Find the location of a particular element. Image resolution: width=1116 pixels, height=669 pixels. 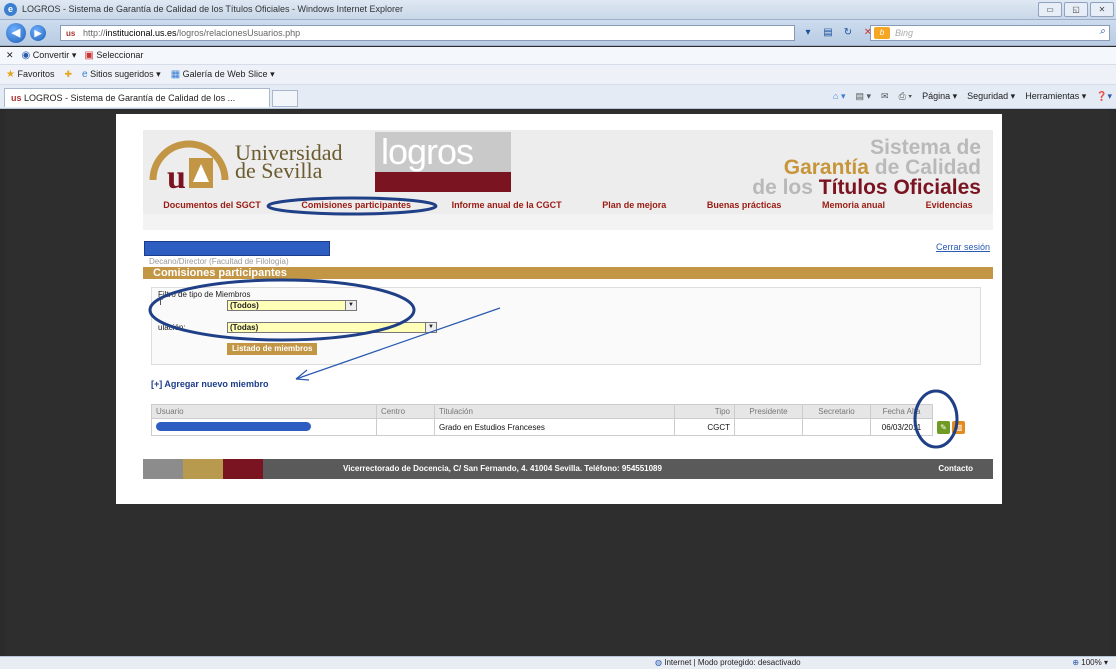

web-slice-link: ▦ Galería de Web Slice ▾ is located at coordinates (223, 74).